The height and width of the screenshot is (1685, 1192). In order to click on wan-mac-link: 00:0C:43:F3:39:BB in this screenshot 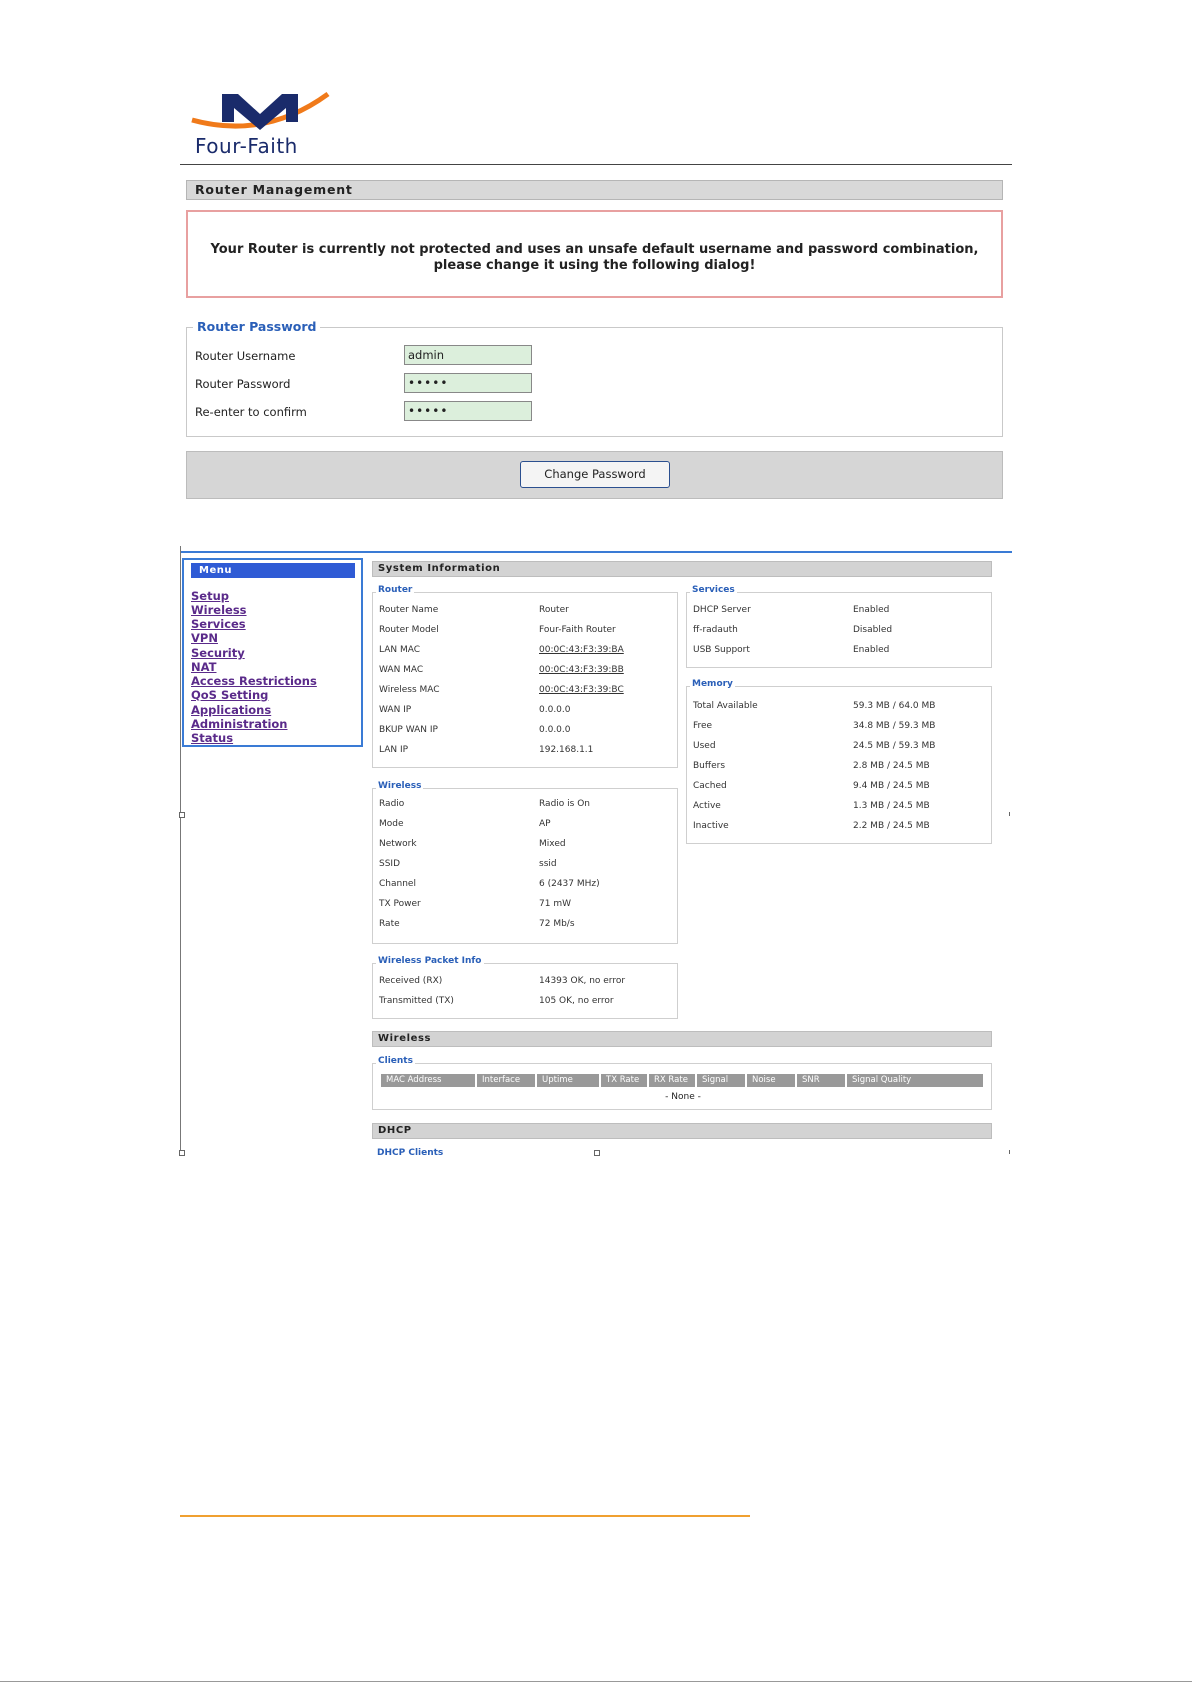, I will do `click(581, 670)`.